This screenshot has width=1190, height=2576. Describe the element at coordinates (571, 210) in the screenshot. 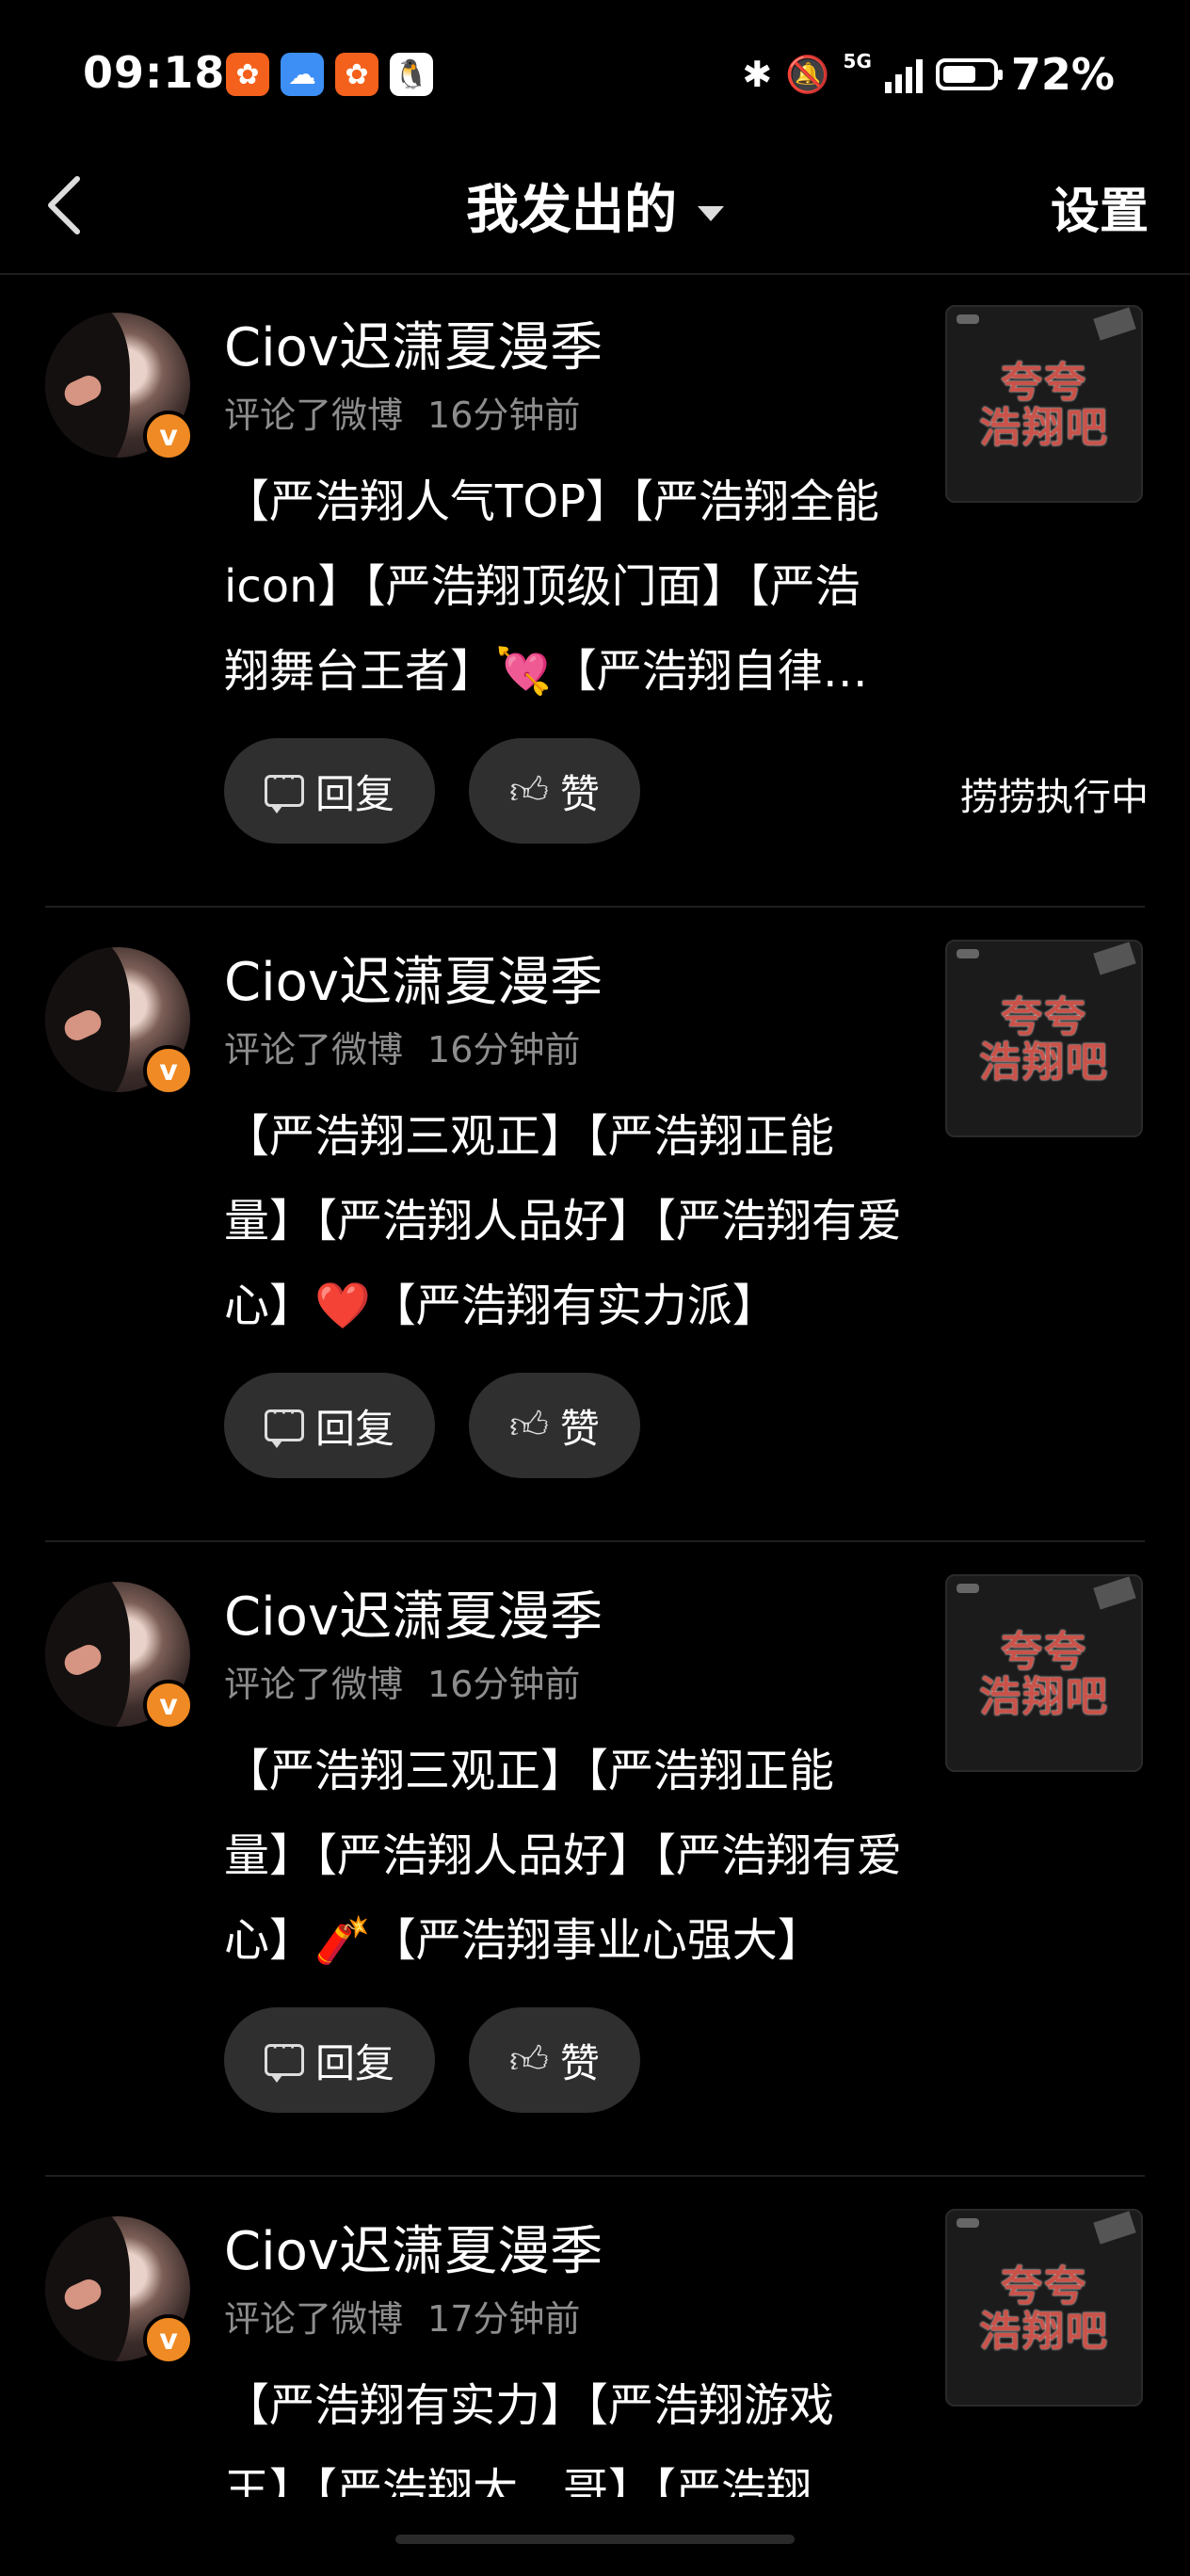

I see `page-title: 我发出的` at that location.